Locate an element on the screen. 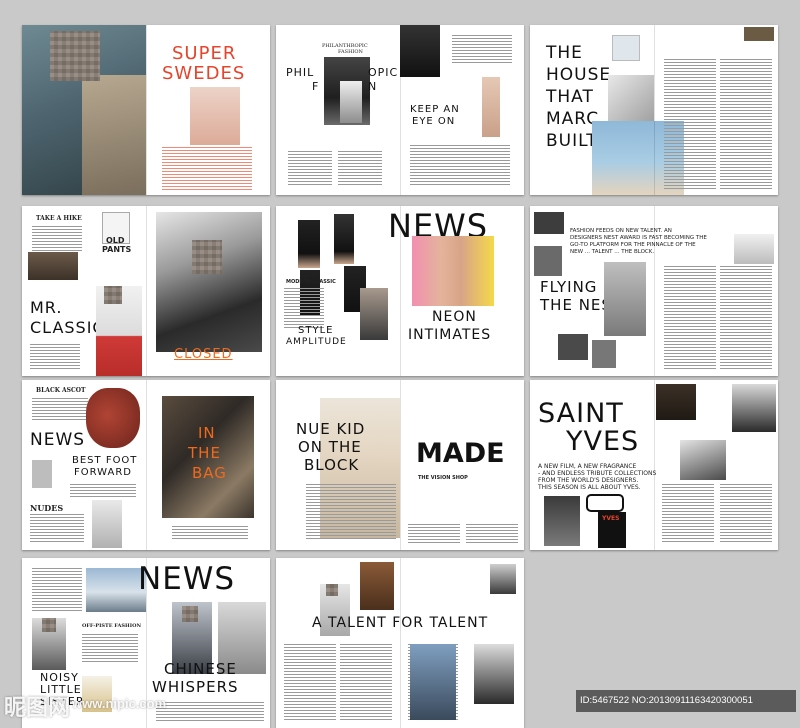 The height and width of the screenshot is (728, 800). photo-grid-dark is located at coordinates (549, 223).